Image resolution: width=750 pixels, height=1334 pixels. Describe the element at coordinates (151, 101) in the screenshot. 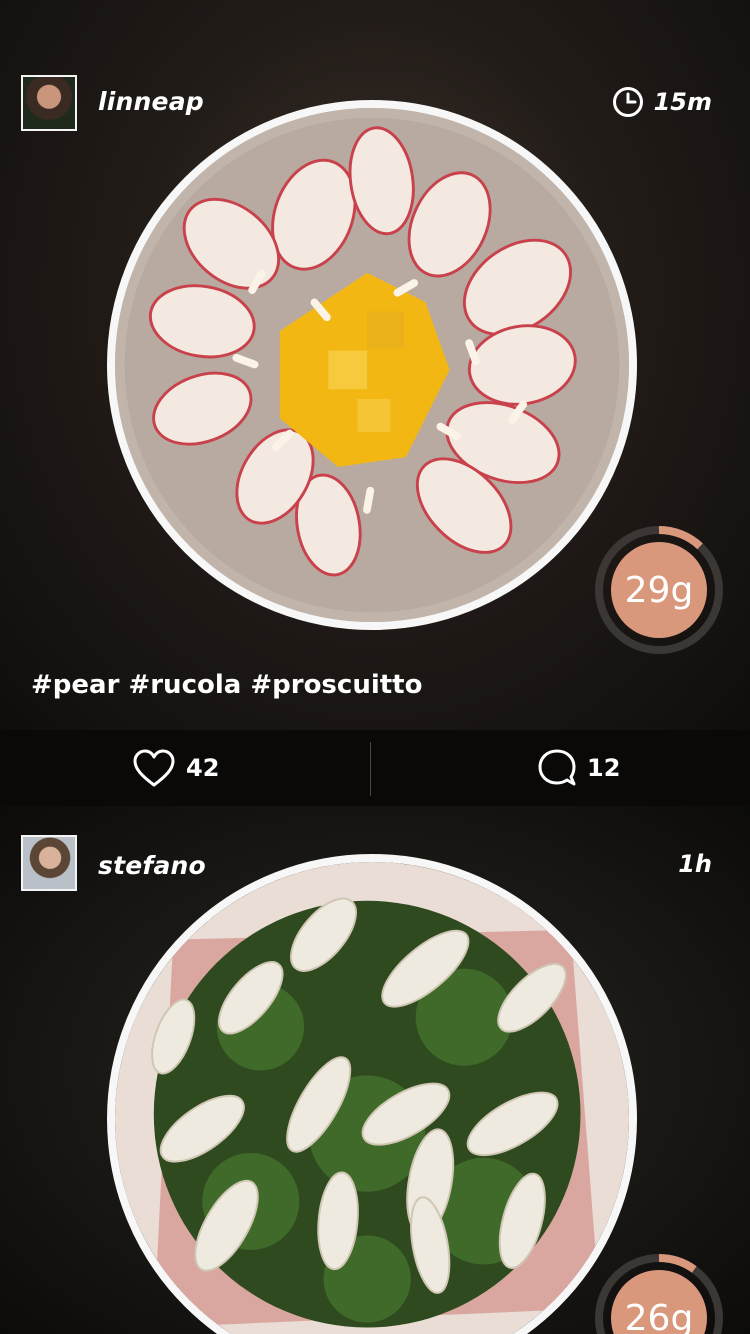

I see `username: linneap` at that location.